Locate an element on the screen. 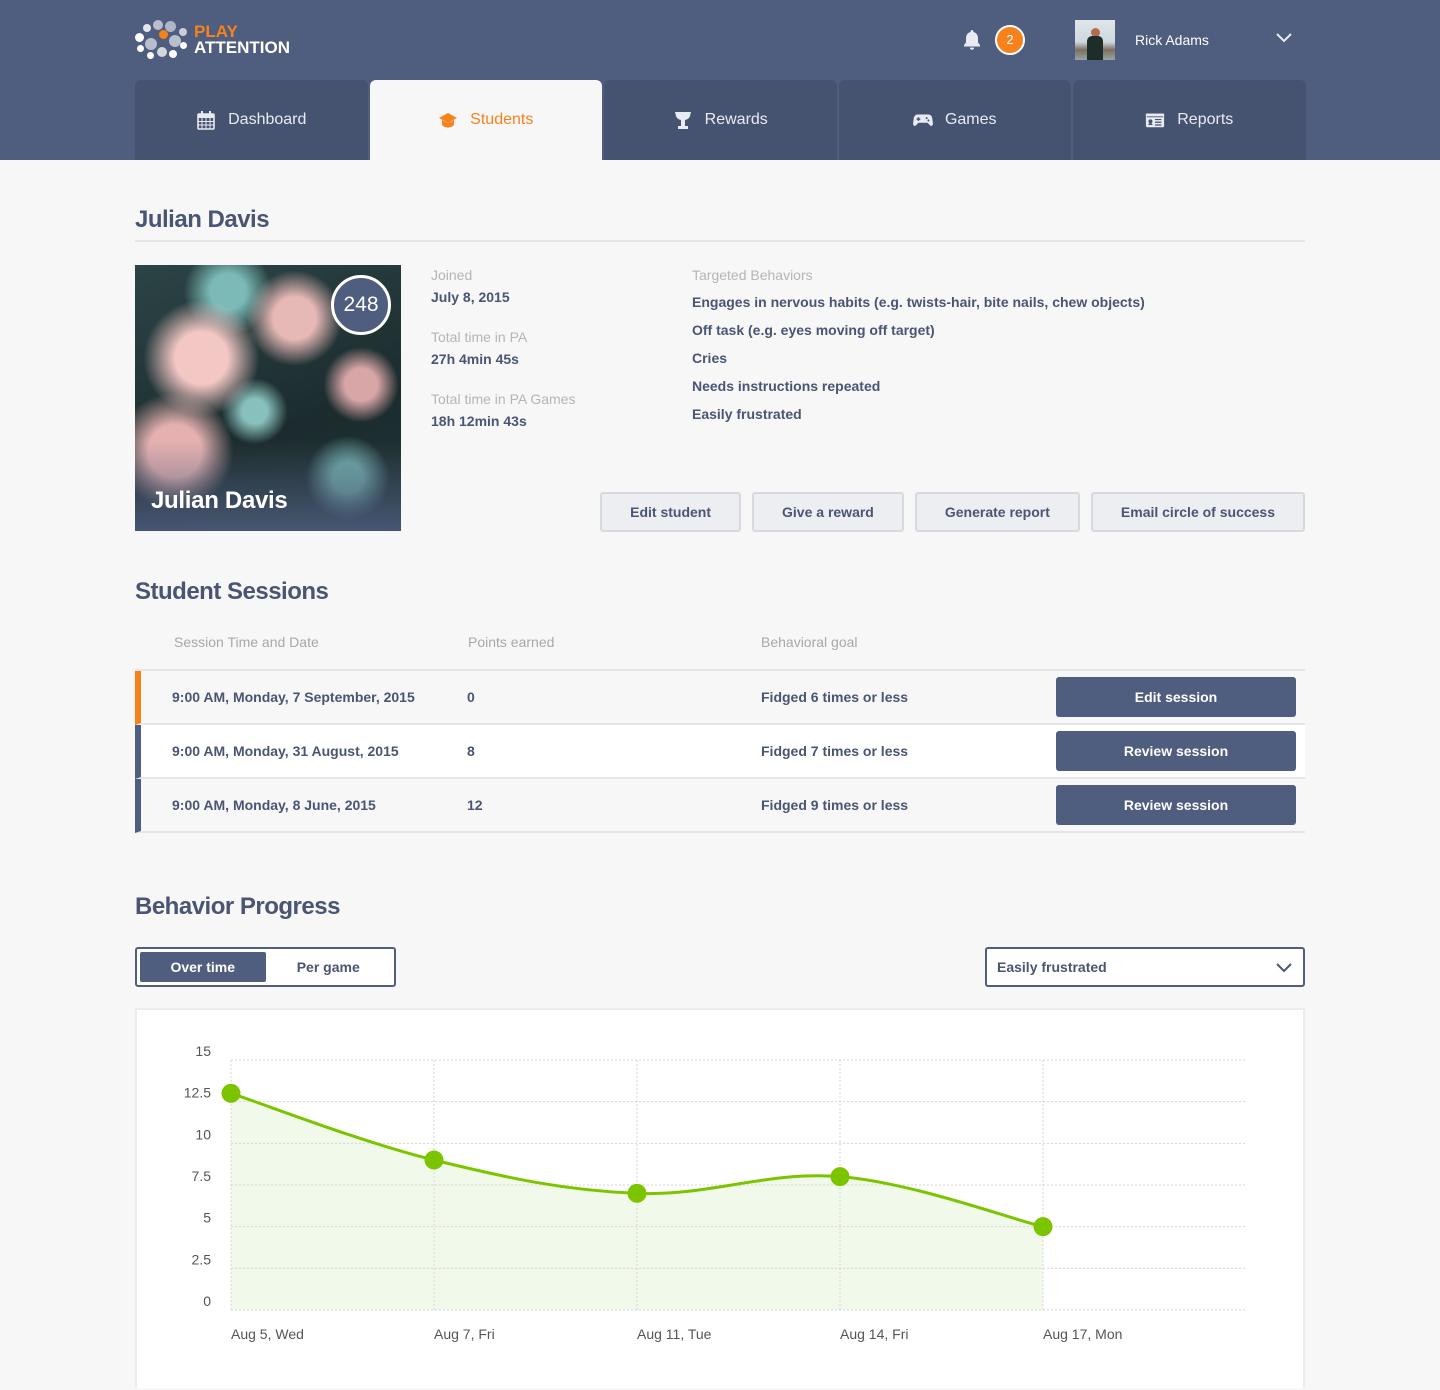 The width and height of the screenshot is (1440, 1390). behavior-progress-title: Behavior Progress is located at coordinates (237, 906).